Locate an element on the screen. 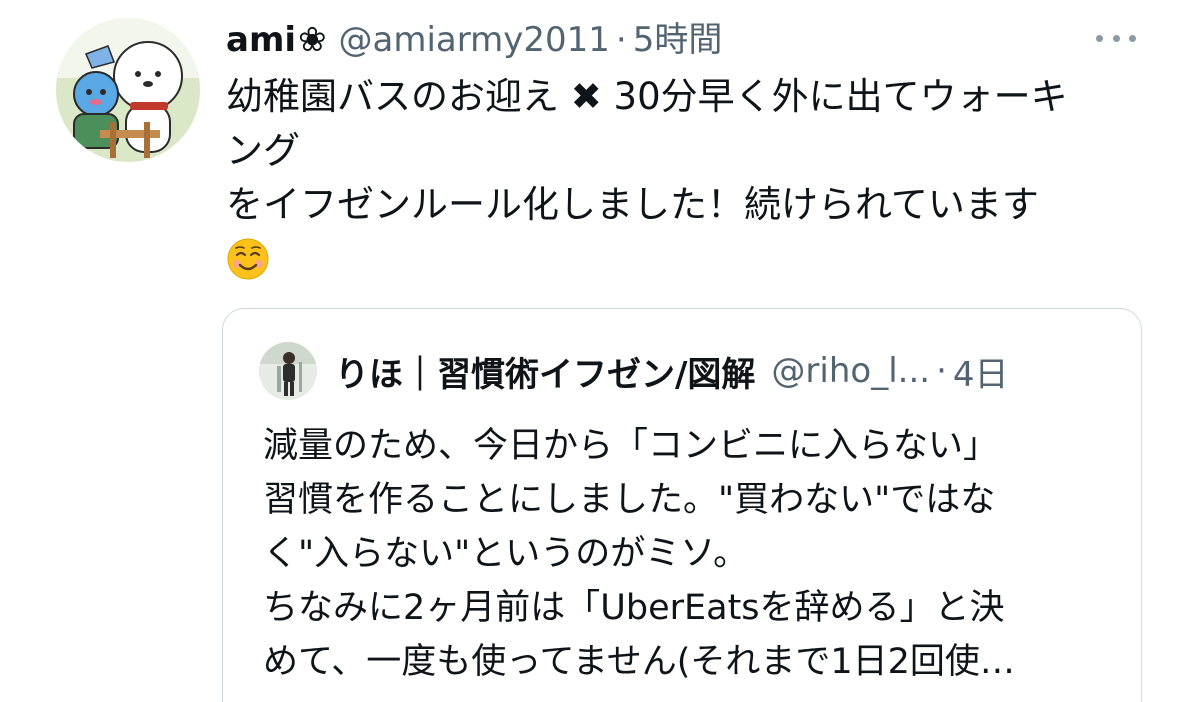 This screenshot has height=702, width=1200. display-name: ami is located at coordinates (261, 40).